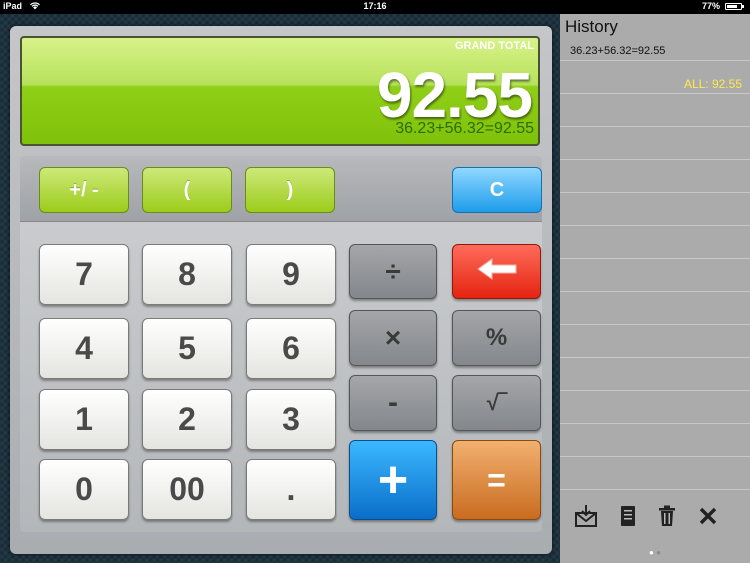 This screenshot has height=563, width=750. Describe the element at coordinates (291, 419) in the screenshot. I see `digit-3-button: 3` at that location.